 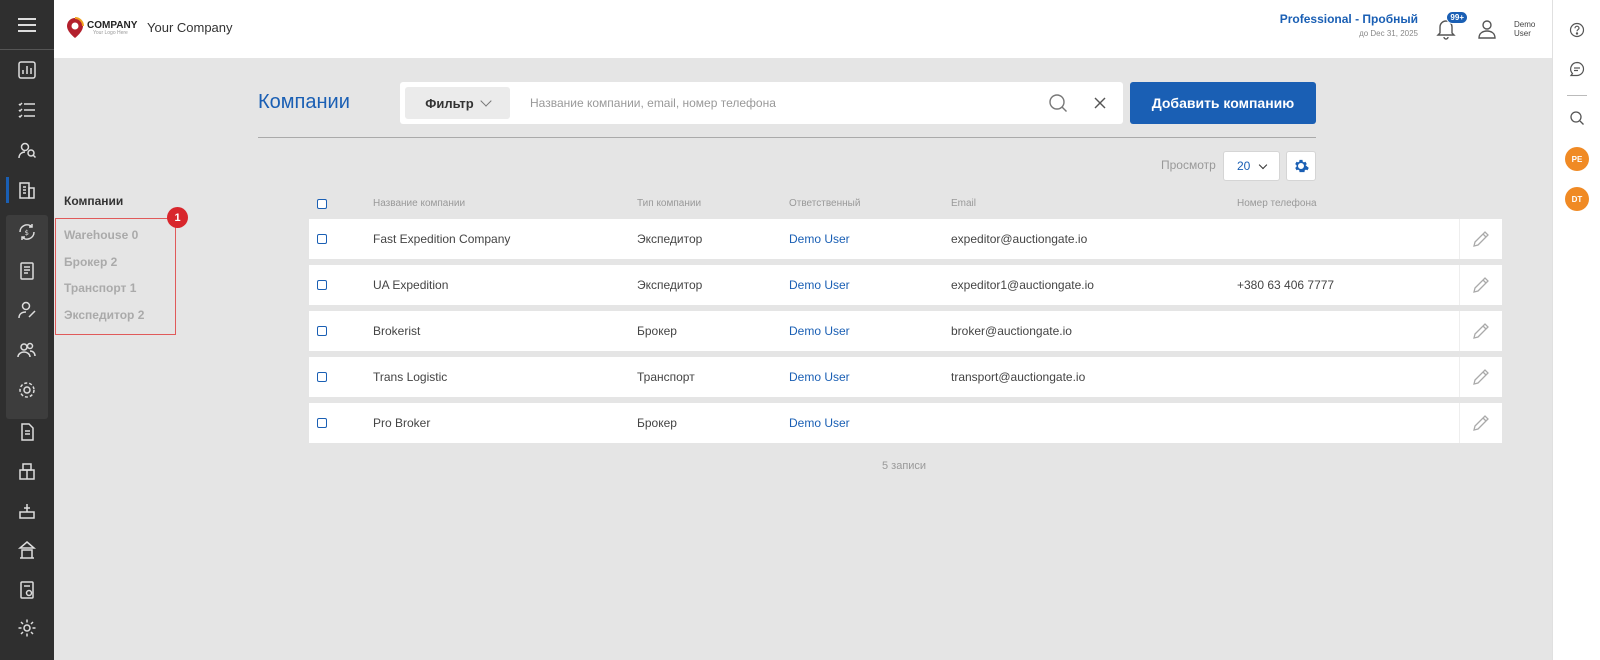 What do you see at coordinates (27, 590) in the screenshot?
I see `invoice-icon` at bounding box center [27, 590].